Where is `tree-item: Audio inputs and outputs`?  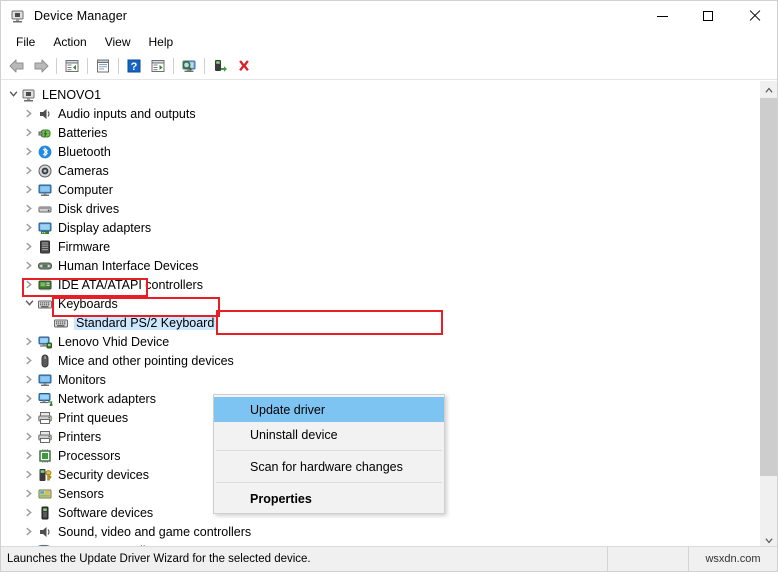
tree-item: Audio inputs and outputs is located at coordinates (380, 113).